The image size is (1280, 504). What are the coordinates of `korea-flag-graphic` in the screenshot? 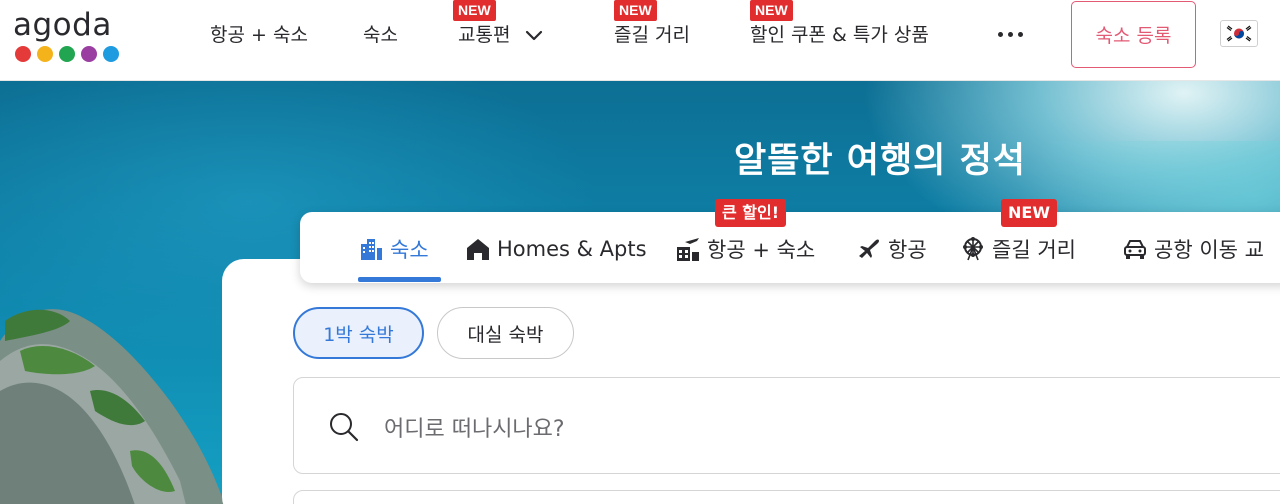 It's located at (1239, 33).